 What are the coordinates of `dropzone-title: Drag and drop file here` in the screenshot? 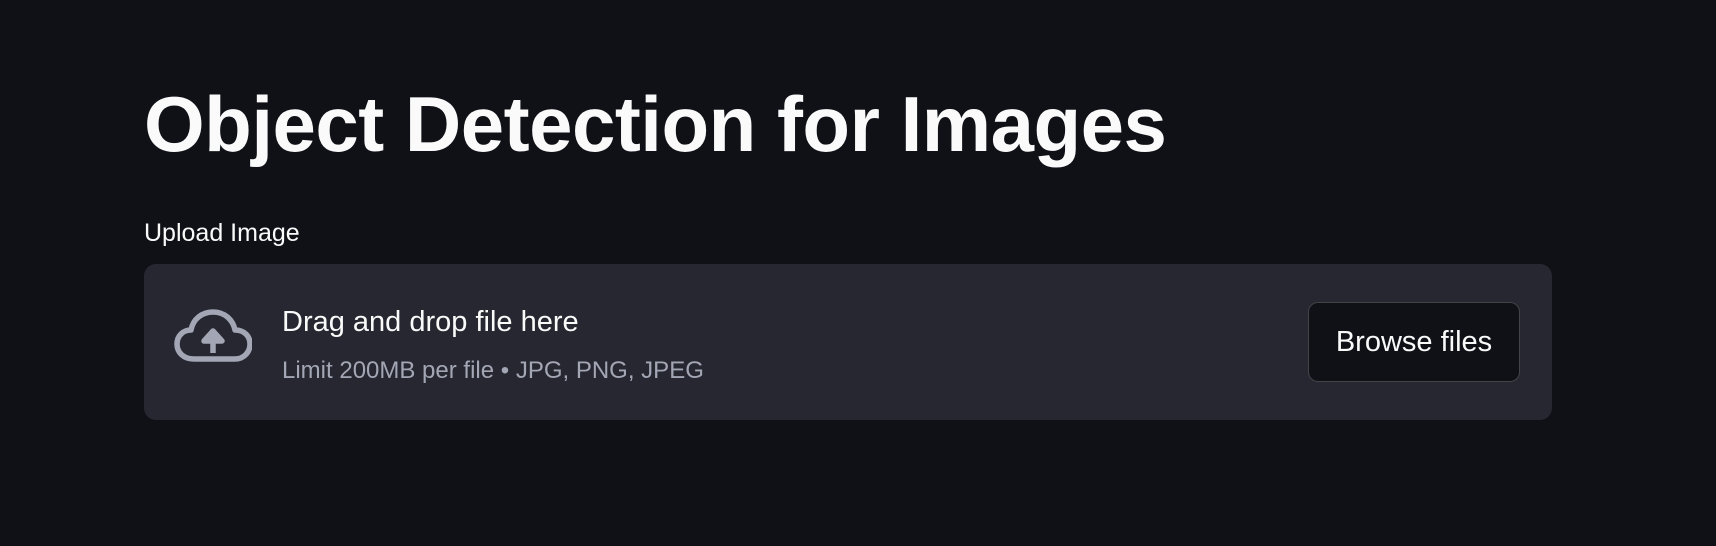 It's located at (430, 322).